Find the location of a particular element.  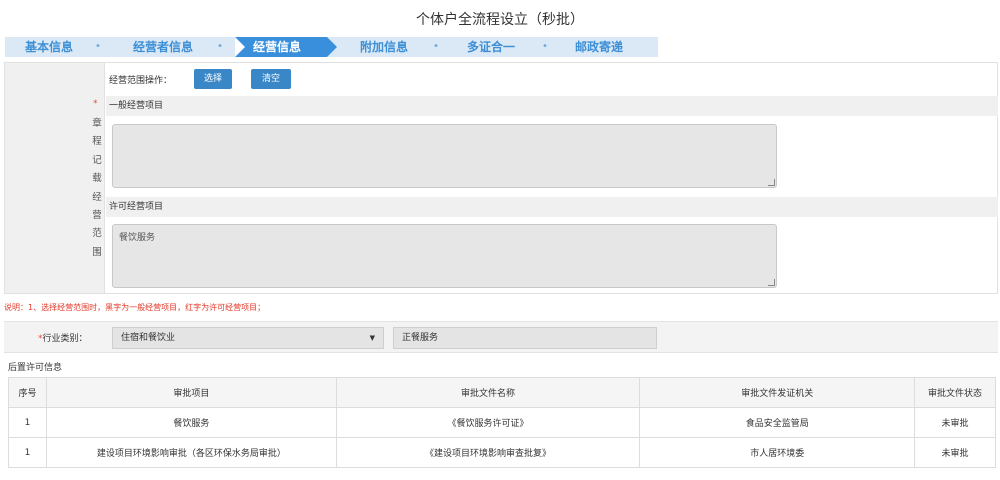

clear-scope-button: 清空 is located at coordinates (271, 79).